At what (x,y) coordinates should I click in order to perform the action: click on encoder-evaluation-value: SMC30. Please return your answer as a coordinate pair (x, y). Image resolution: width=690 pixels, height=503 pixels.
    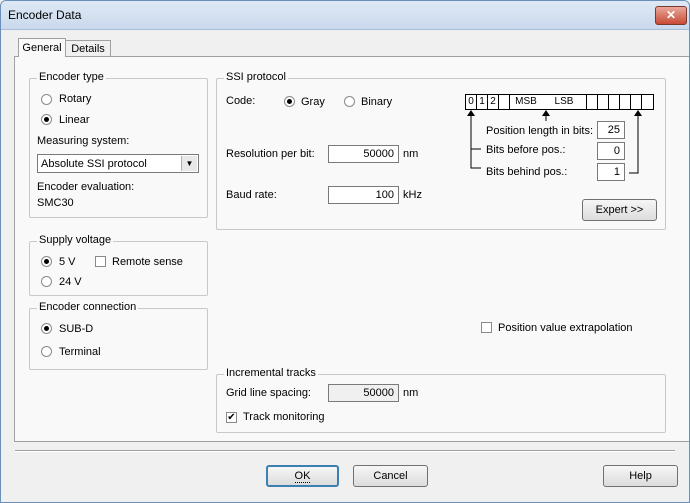
    Looking at the image, I should click on (55, 203).